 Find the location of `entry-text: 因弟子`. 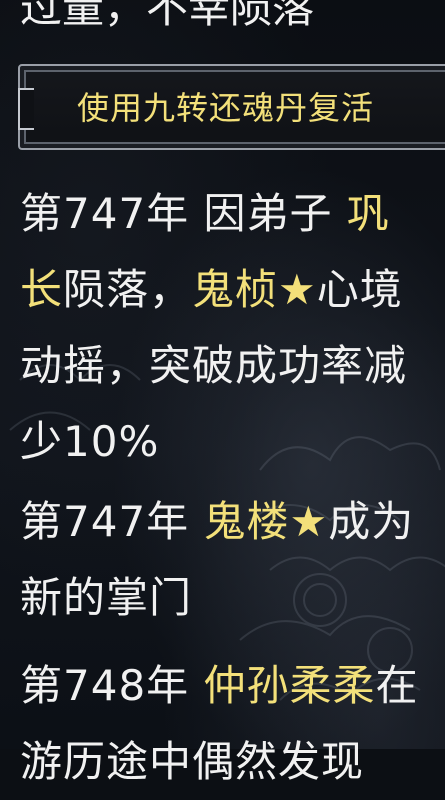

entry-text: 因弟子 is located at coordinates (268, 213).